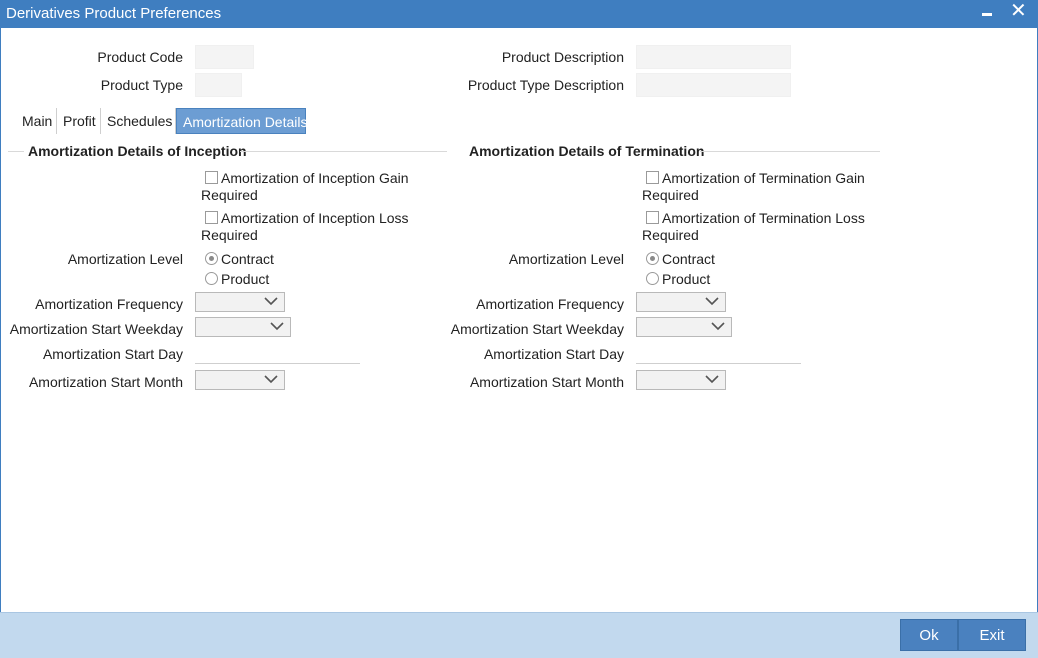 This screenshot has height=658, width=1038. What do you see at coordinates (138, 121) in the screenshot?
I see `tab-schedules: Schedules` at bounding box center [138, 121].